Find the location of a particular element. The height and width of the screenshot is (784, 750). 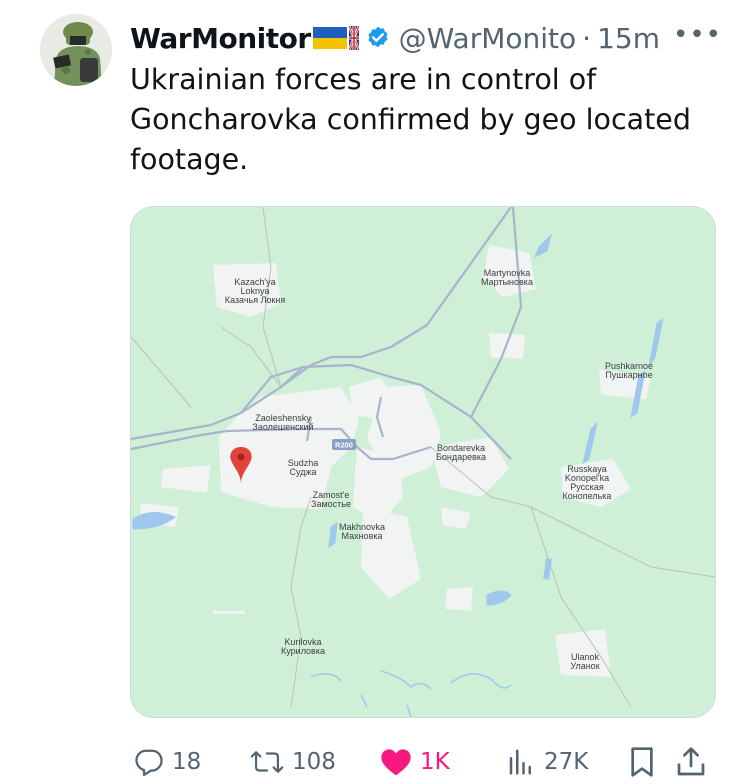

avatar is located at coordinates (76, 50).